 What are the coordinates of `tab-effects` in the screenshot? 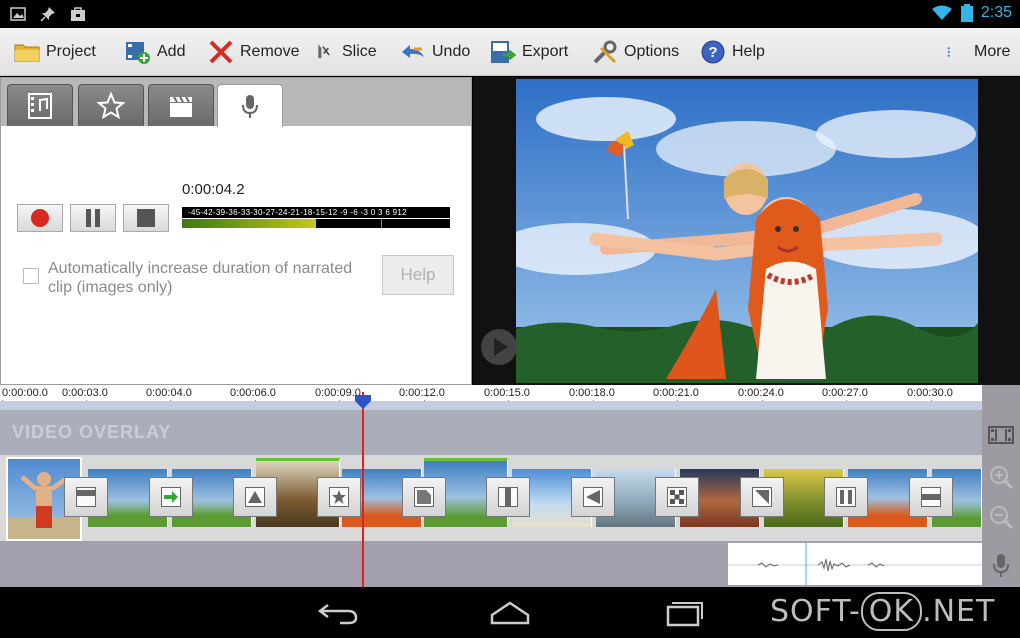 It's located at (111, 105).